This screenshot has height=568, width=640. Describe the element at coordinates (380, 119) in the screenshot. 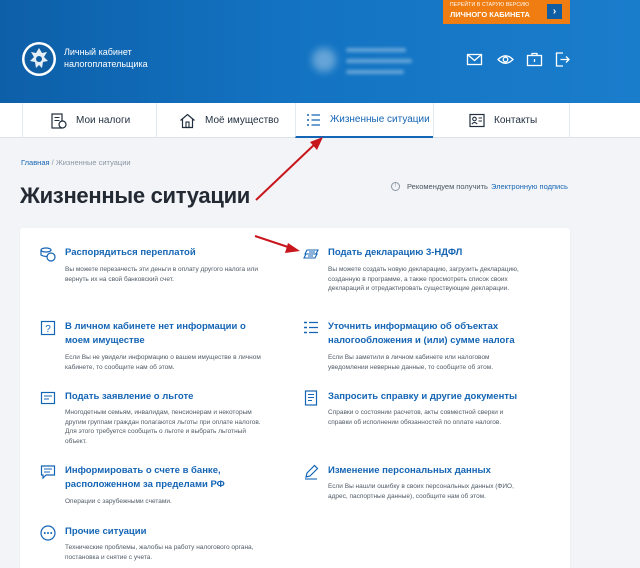

I see `tab-label: Жизненные ситуации` at that location.